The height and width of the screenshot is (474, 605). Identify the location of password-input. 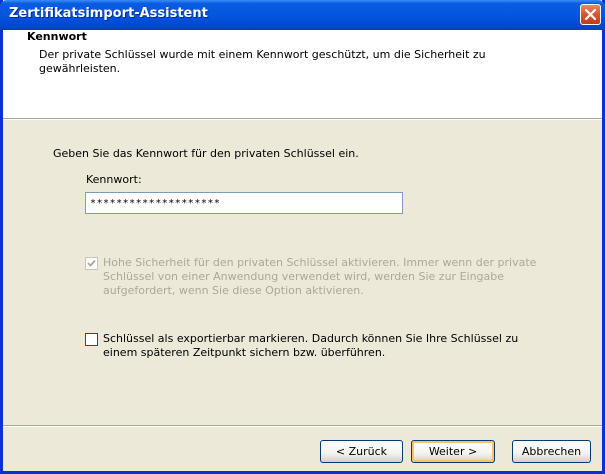
(244, 203).